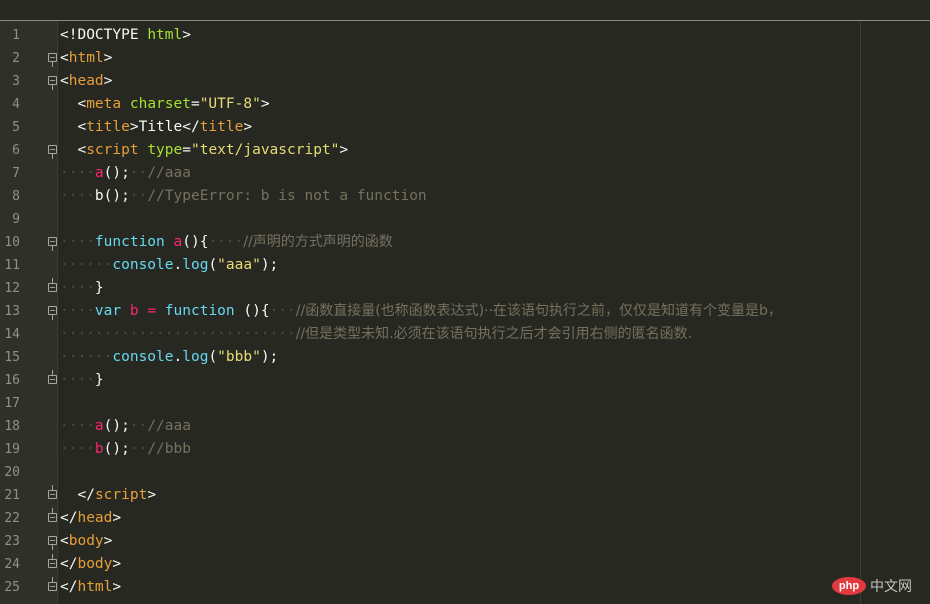 This screenshot has height=604, width=930. I want to click on code-token: function, so click(199, 311).